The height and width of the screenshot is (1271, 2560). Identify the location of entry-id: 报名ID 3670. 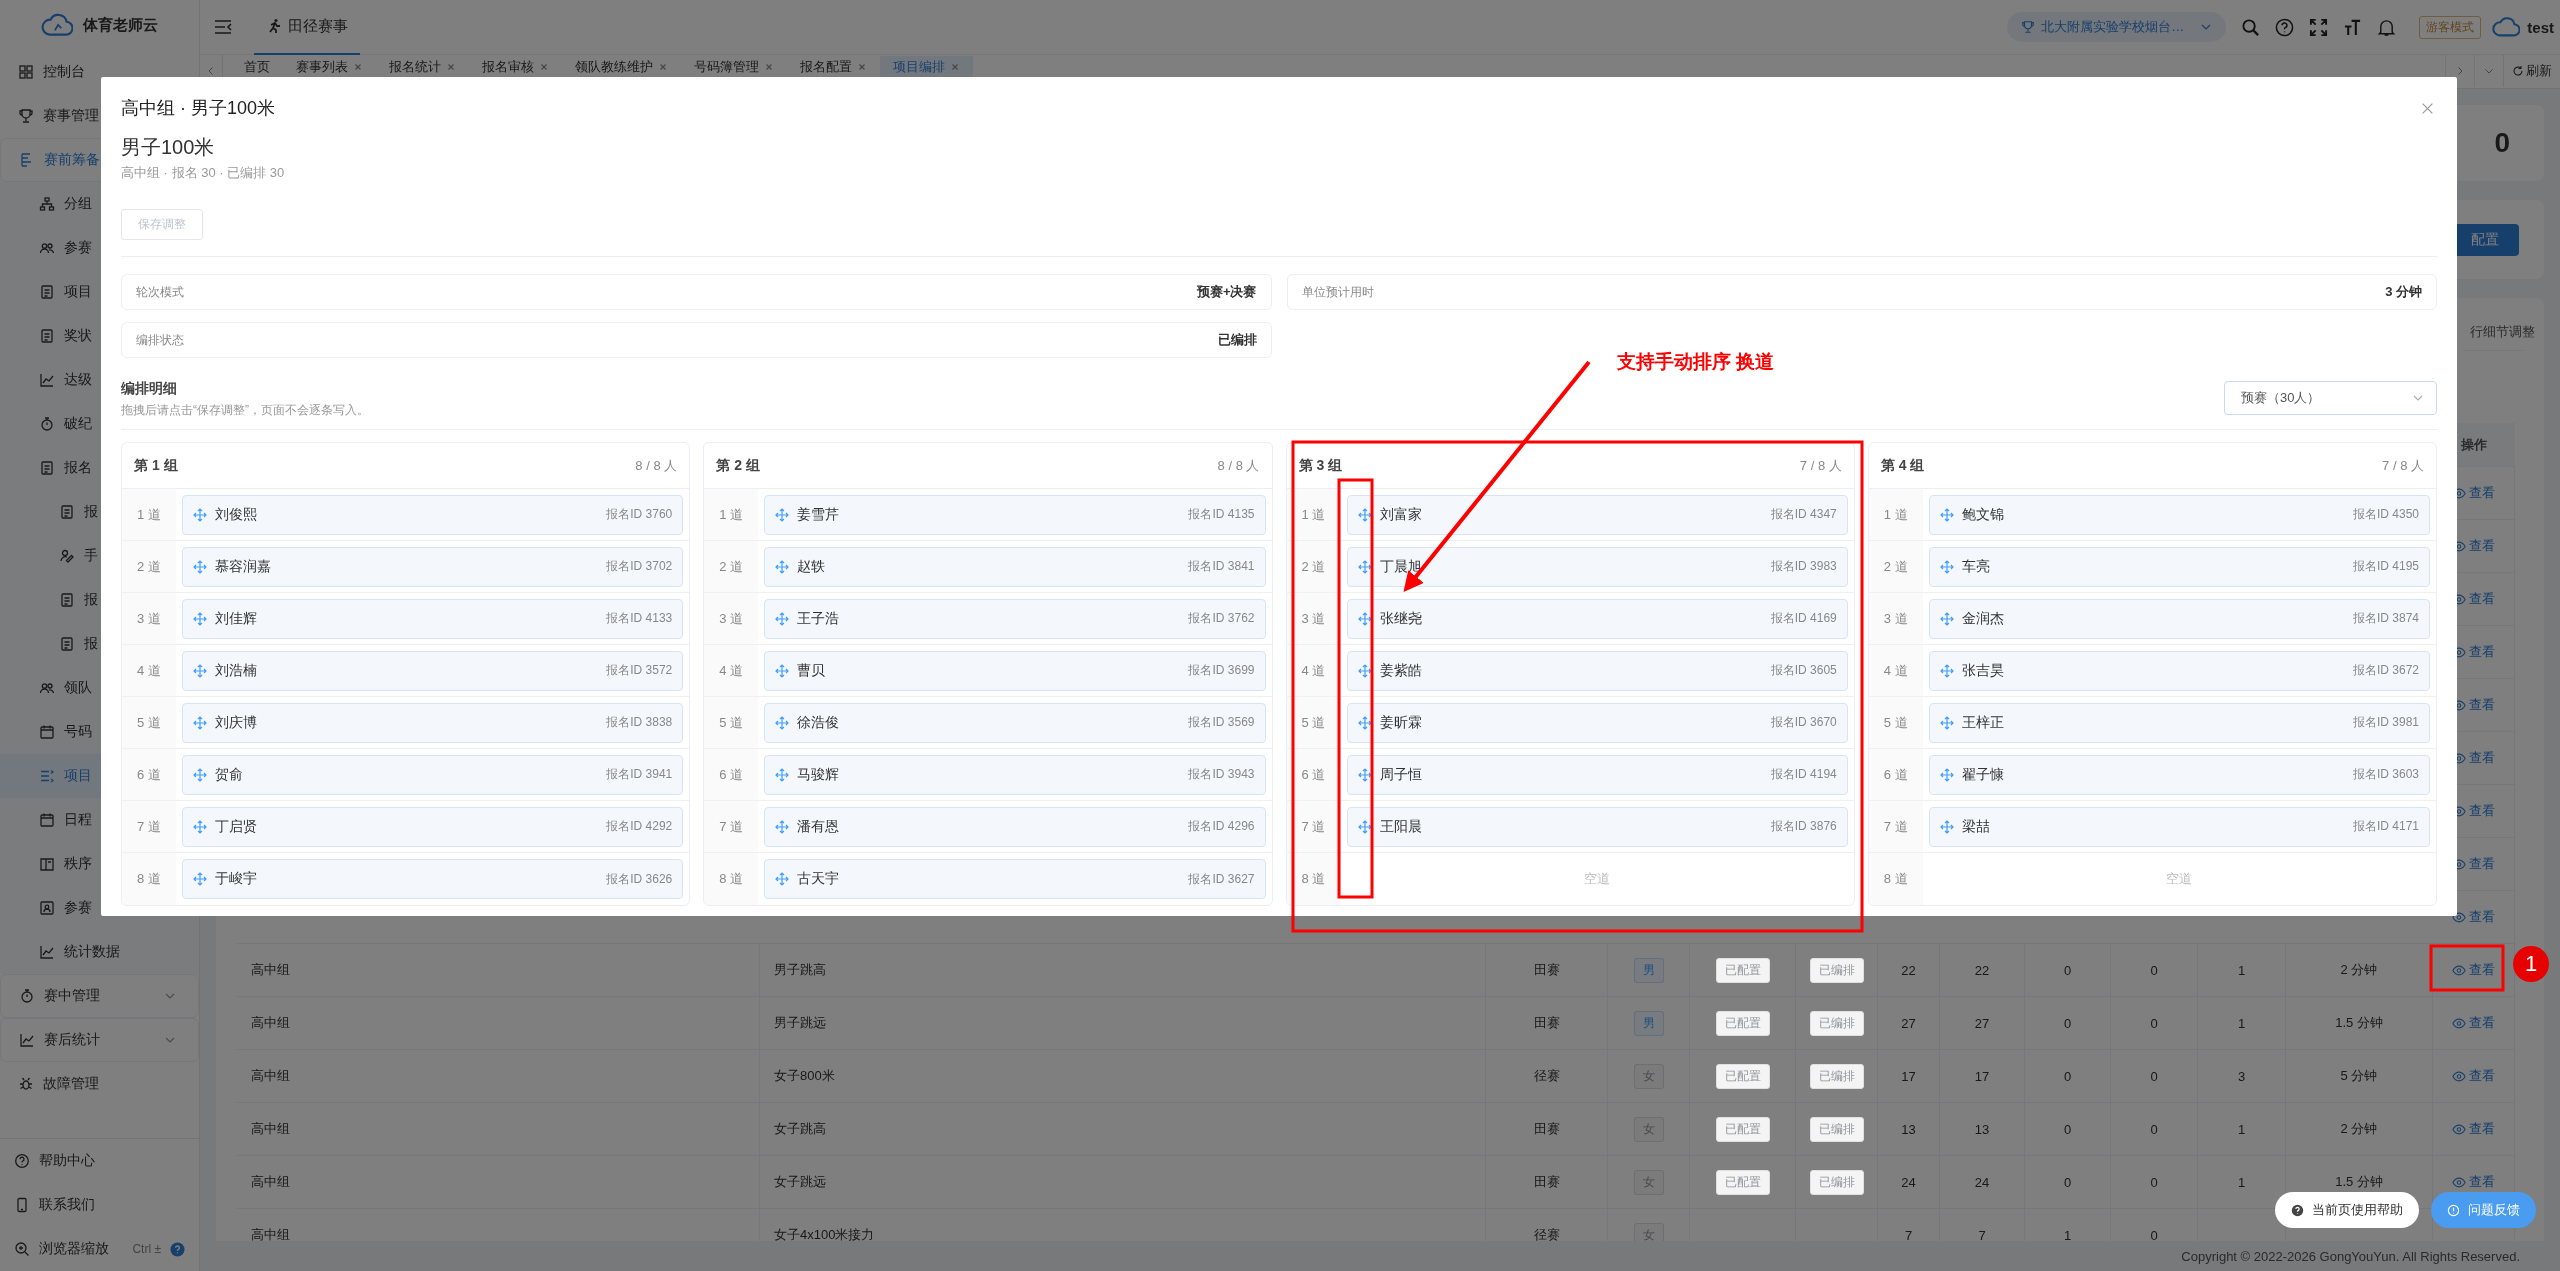
(1803, 722).